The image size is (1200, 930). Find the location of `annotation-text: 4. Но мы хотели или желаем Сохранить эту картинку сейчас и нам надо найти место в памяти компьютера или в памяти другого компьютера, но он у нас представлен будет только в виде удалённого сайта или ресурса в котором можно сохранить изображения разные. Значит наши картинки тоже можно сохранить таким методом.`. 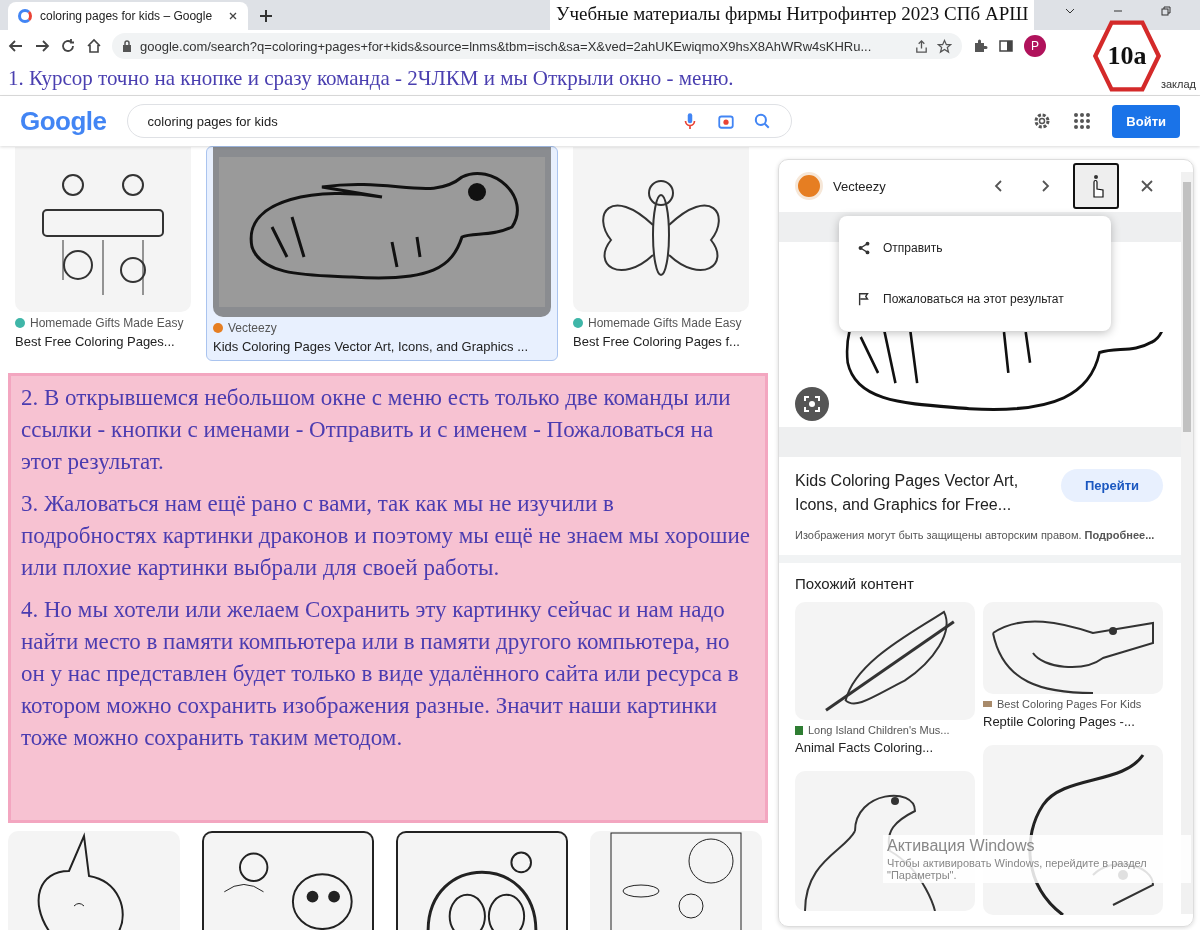

annotation-text: 4. Но мы хотели или желаем Сохранить эту картинку сейчас и нам надо найти место в памяти компьютера или в памяти другого компьютера, но он у нас представлен будет только в виде удалённого сайта или ресурса в котором можно сохранить изображения разные. Значит наши картинки тоже можно сохранить таким методом. is located at coordinates (380, 674).